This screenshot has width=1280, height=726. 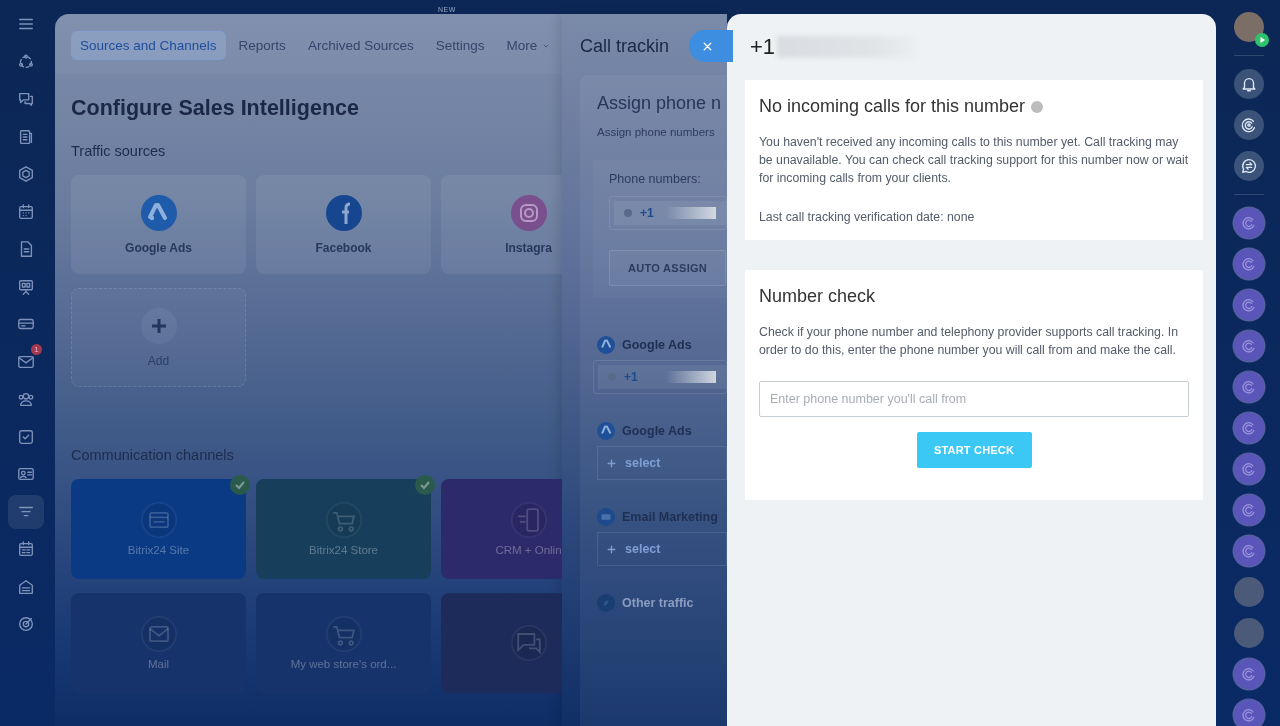 I want to click on tab: Archived Sources, so click(x=360, y=45).